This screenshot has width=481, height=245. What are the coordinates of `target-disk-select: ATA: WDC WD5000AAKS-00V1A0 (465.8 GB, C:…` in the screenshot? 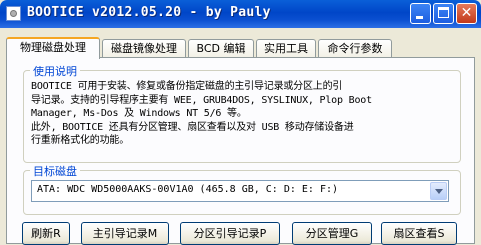 It's located at (240, 191).